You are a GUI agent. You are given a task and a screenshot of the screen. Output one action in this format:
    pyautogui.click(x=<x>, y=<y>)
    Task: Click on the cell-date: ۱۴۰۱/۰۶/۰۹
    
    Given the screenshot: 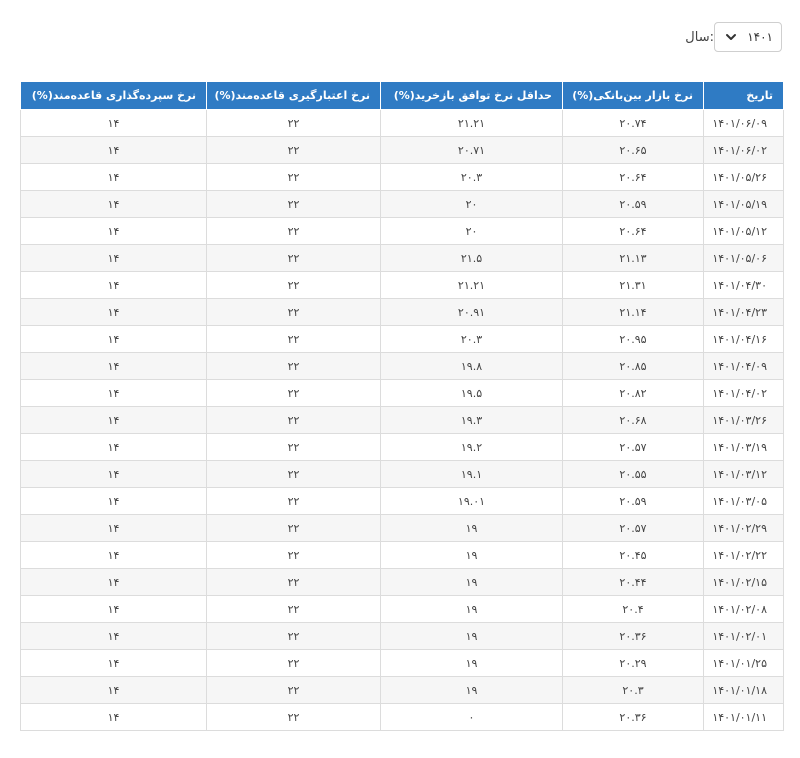 What is the action you would take?
    pyautogui.click(x=743, y=123)
    